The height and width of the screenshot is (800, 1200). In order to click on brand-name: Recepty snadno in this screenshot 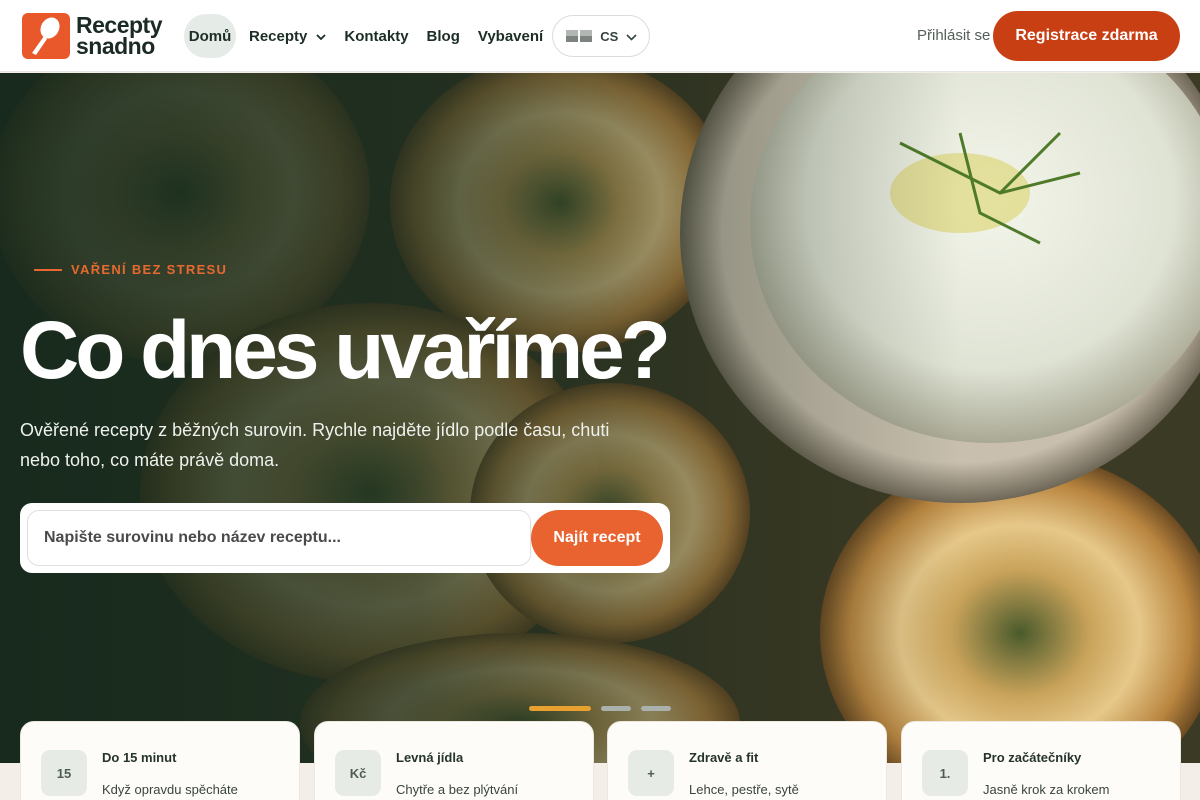, I will do `click(119, 36)`.